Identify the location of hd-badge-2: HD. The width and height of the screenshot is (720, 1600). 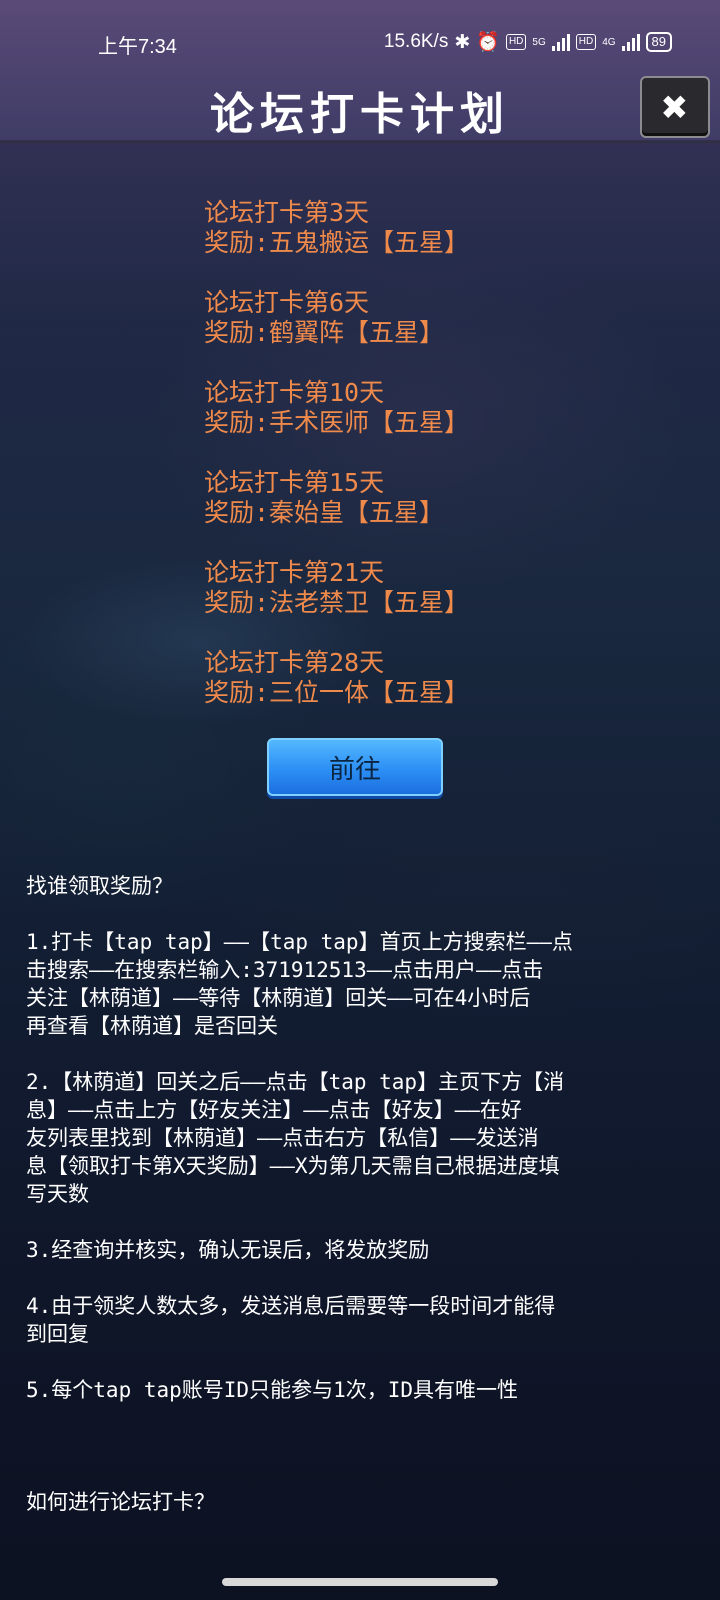
(586, 42).